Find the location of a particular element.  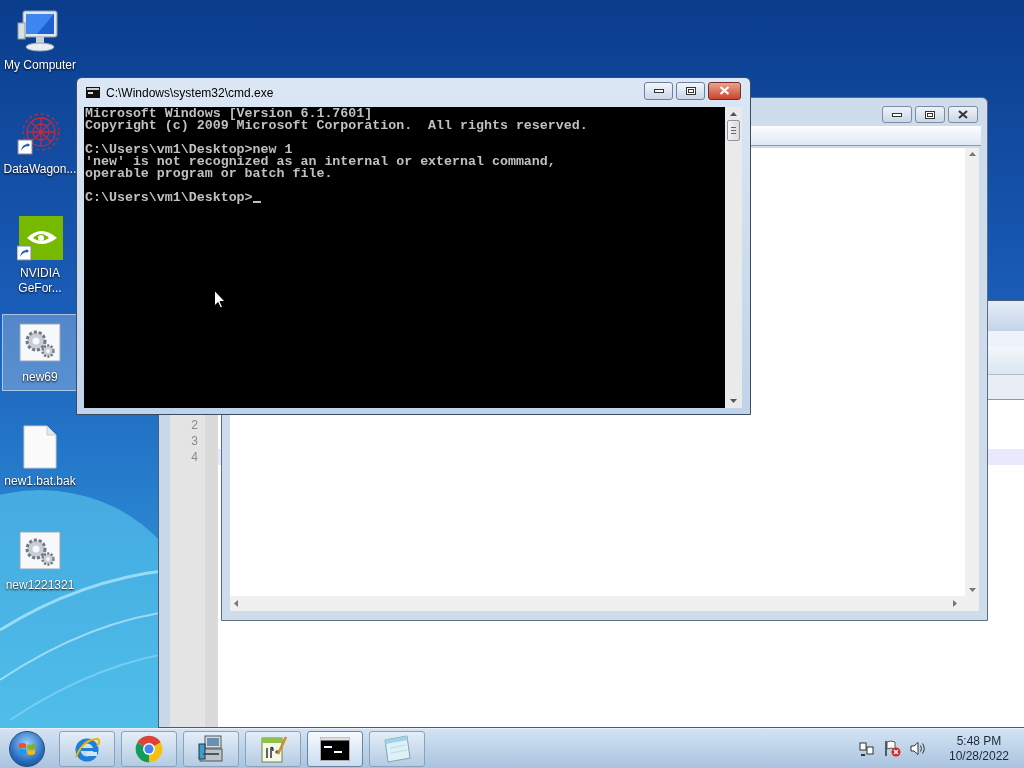

network-icon is located at coordinates (867, 748).